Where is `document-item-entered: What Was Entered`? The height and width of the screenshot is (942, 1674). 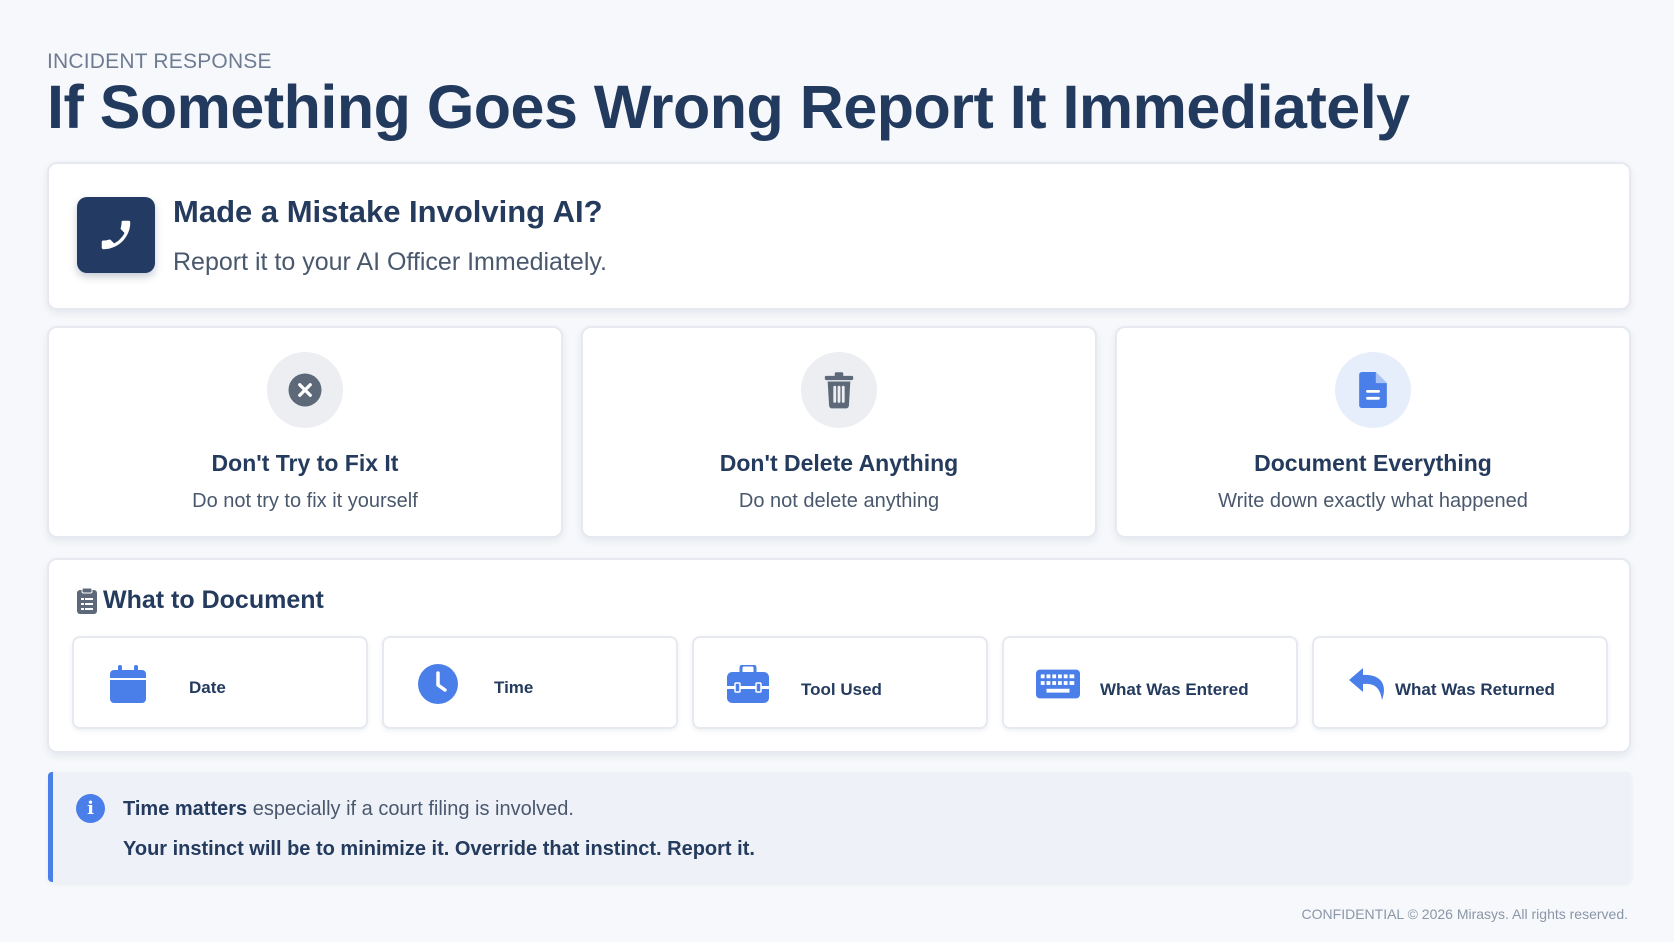
document-item-entered: What Was Entered is located at coordinates (1150, 682).